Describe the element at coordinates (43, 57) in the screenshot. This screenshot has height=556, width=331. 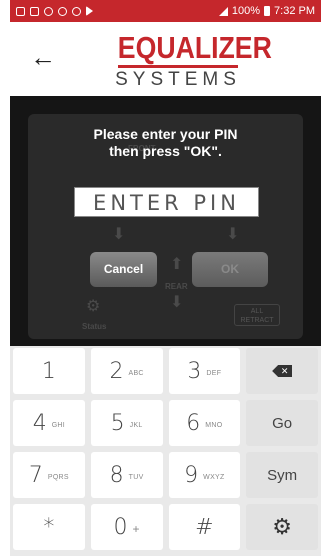
I see `back-arrow-icon: ←` at that location.